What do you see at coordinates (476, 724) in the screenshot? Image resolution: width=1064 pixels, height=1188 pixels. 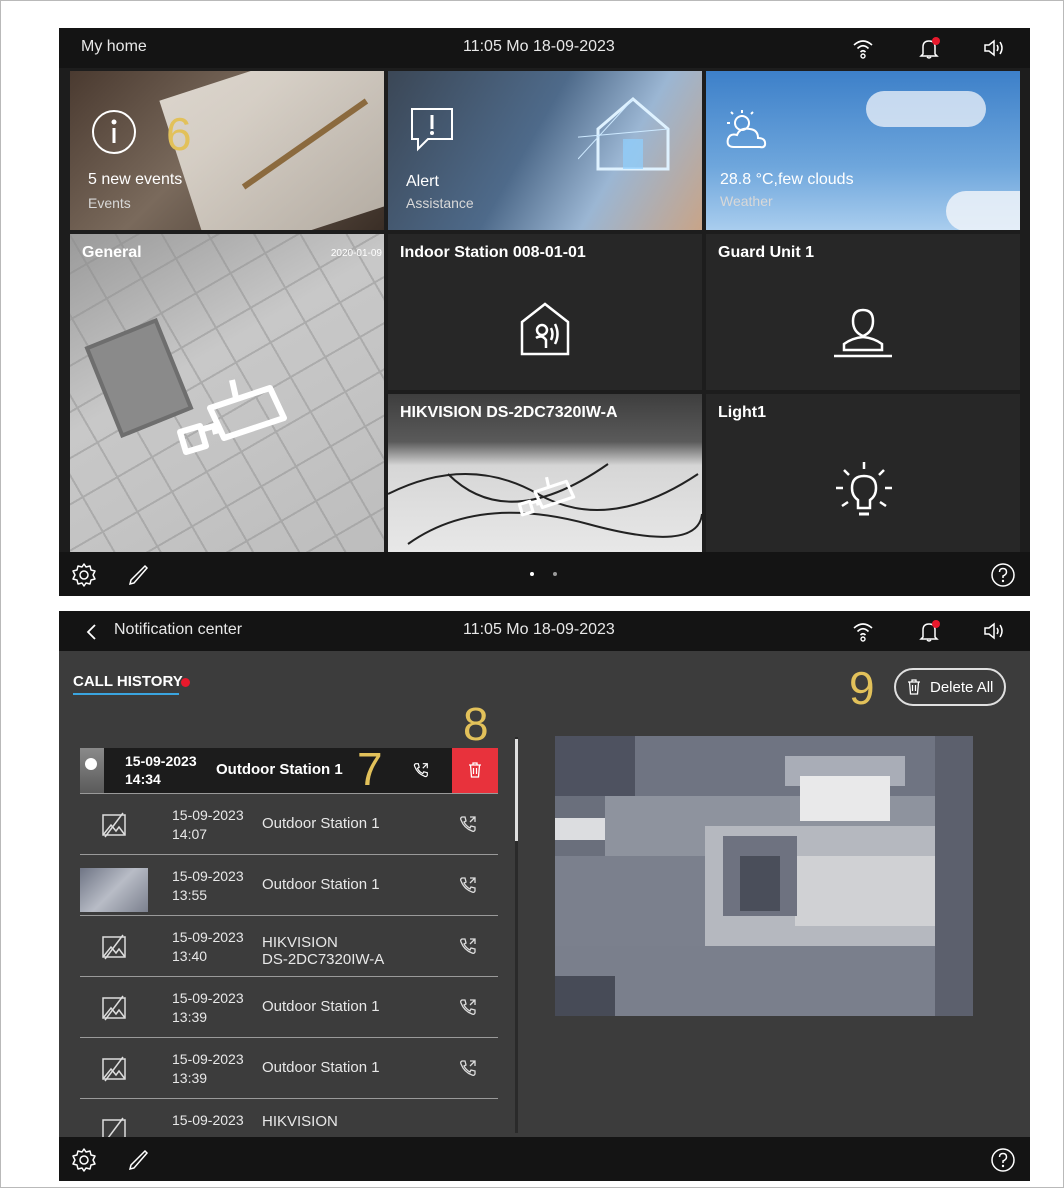 I see `annotation-8: 8` at bounding box center [476, 724].